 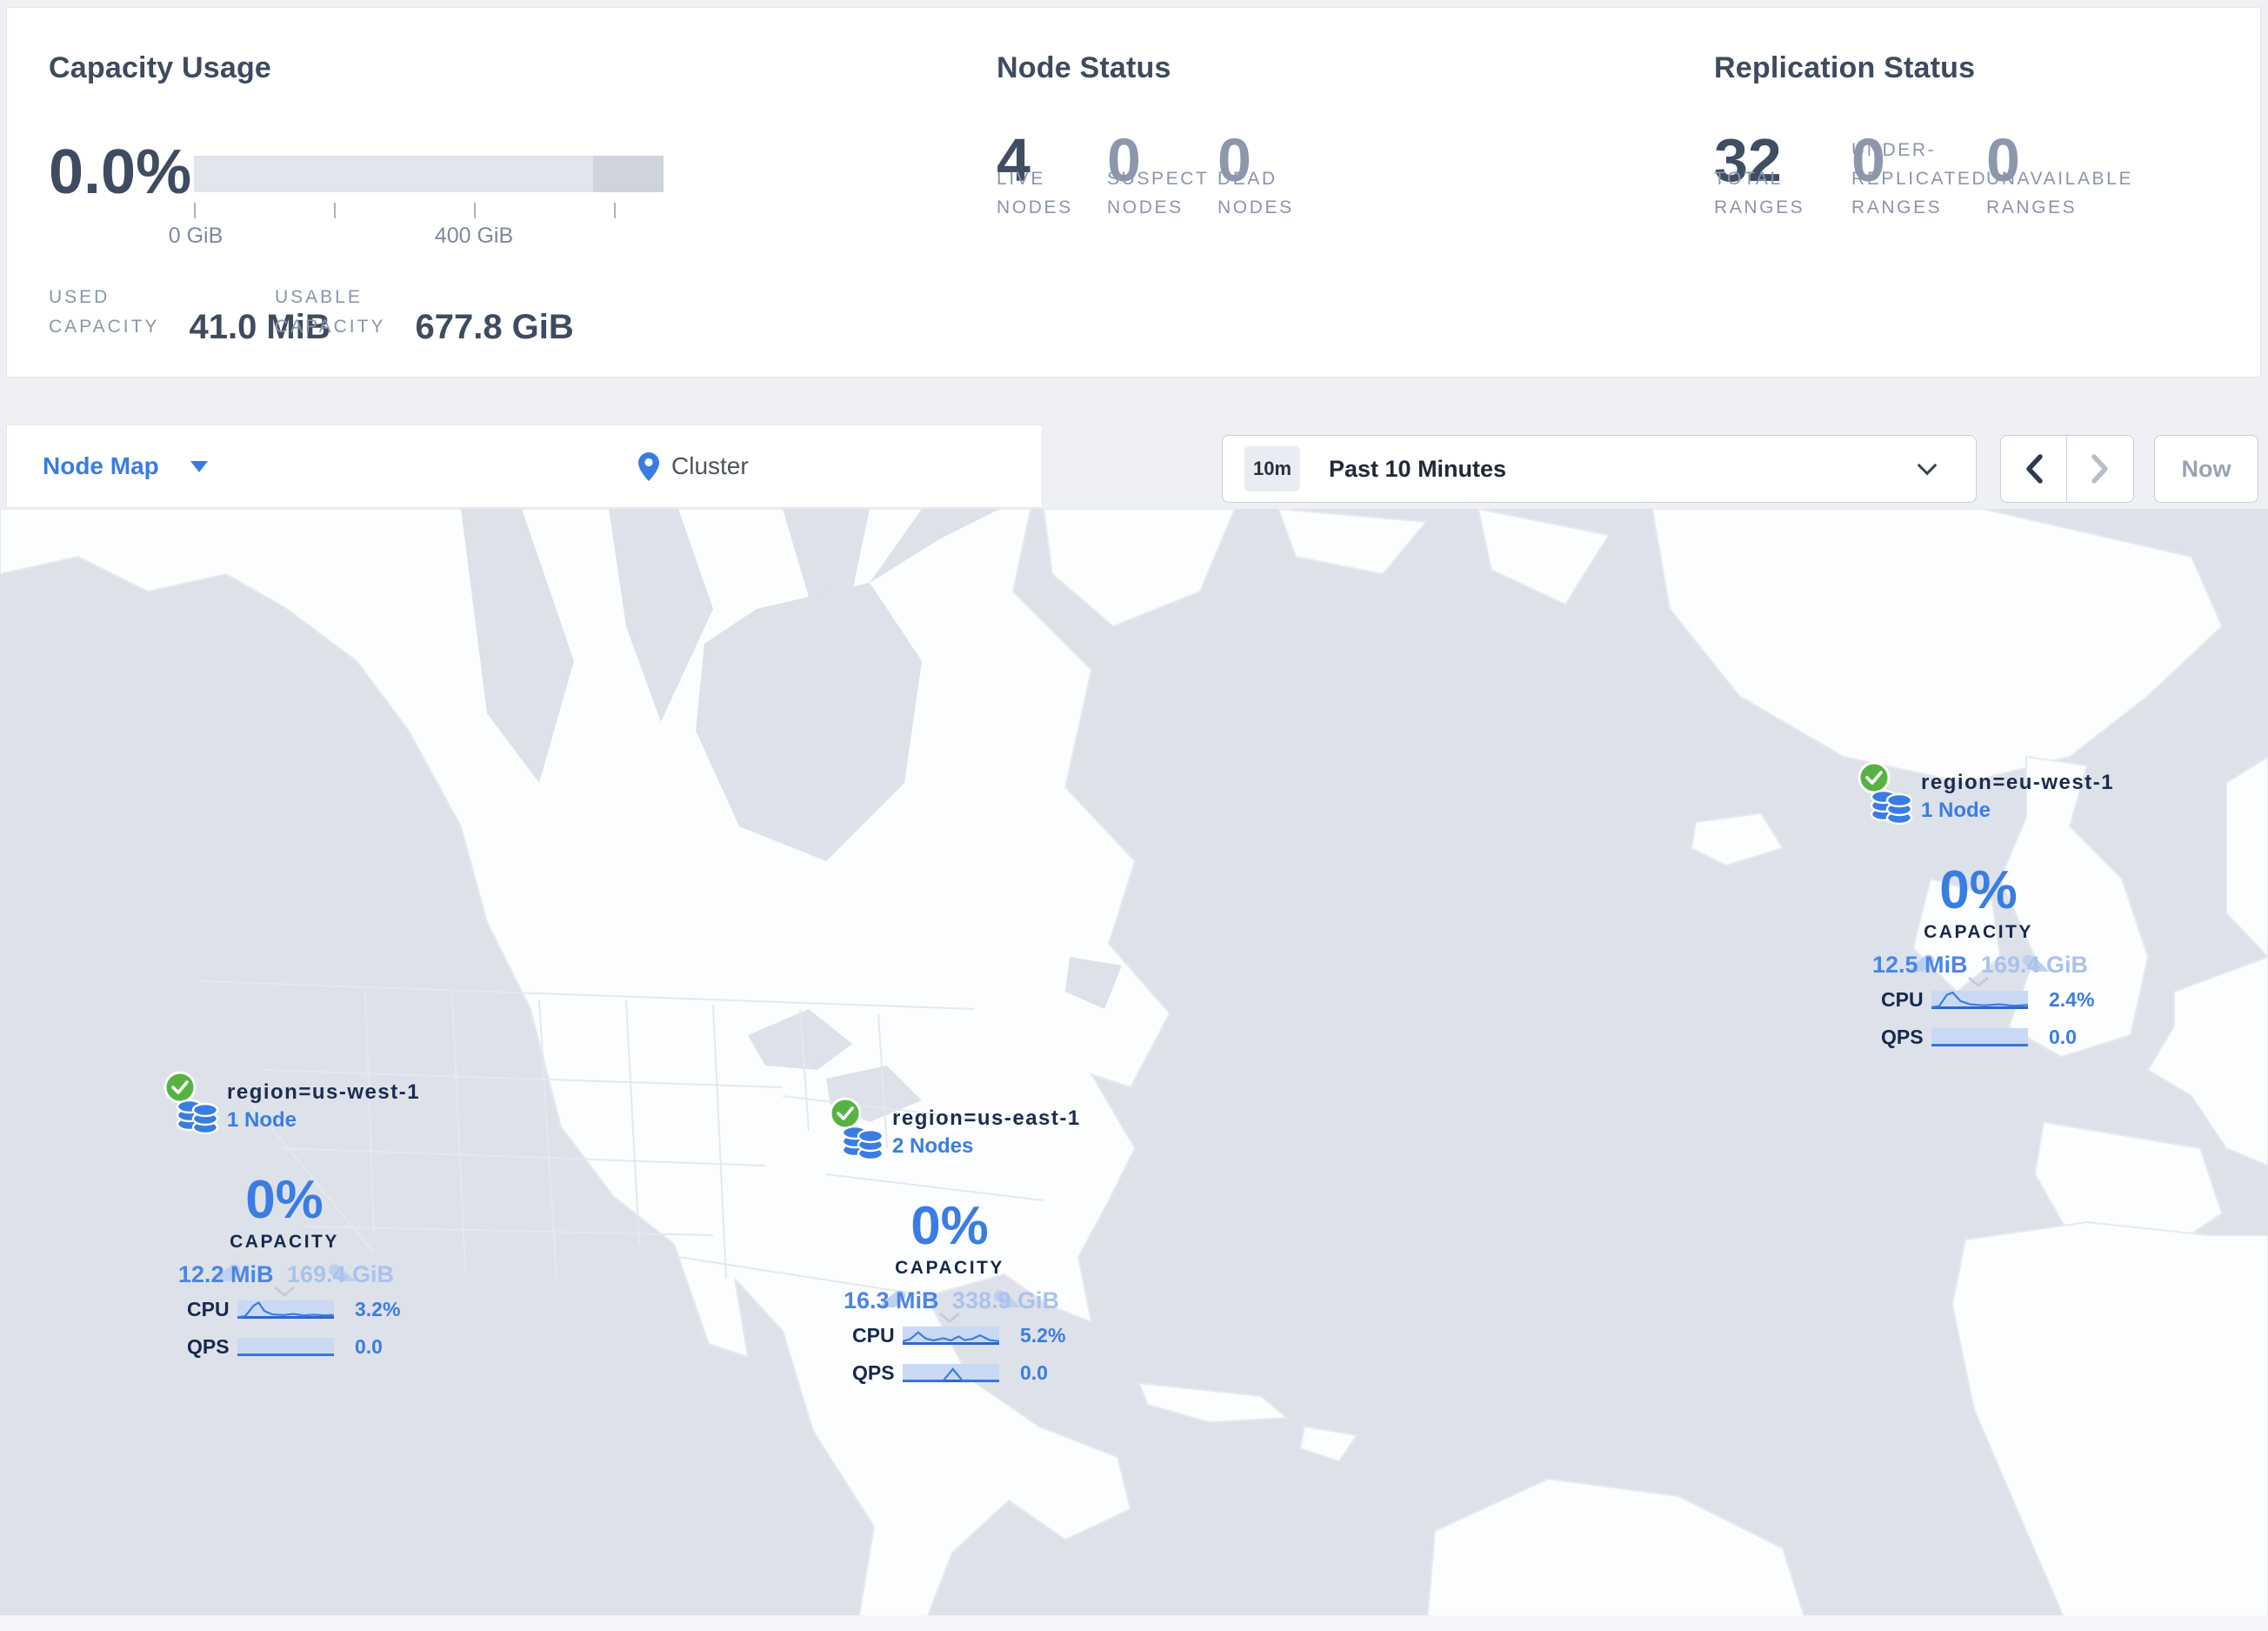 What do you see at coordinates (628, 174) in the screenshot?
I see `capacity-bar-nonusable` at bounding box center [628, 174].